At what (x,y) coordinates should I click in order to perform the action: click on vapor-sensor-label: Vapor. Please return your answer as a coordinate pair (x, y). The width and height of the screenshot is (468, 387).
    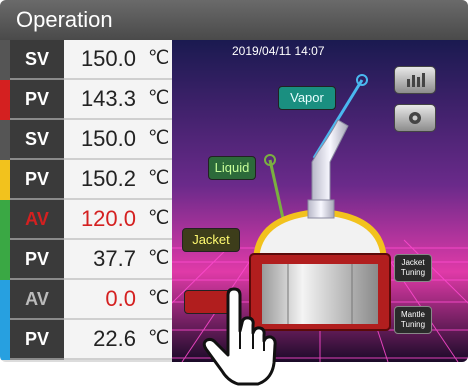
    Looking at the image, I should click on (307, 98).